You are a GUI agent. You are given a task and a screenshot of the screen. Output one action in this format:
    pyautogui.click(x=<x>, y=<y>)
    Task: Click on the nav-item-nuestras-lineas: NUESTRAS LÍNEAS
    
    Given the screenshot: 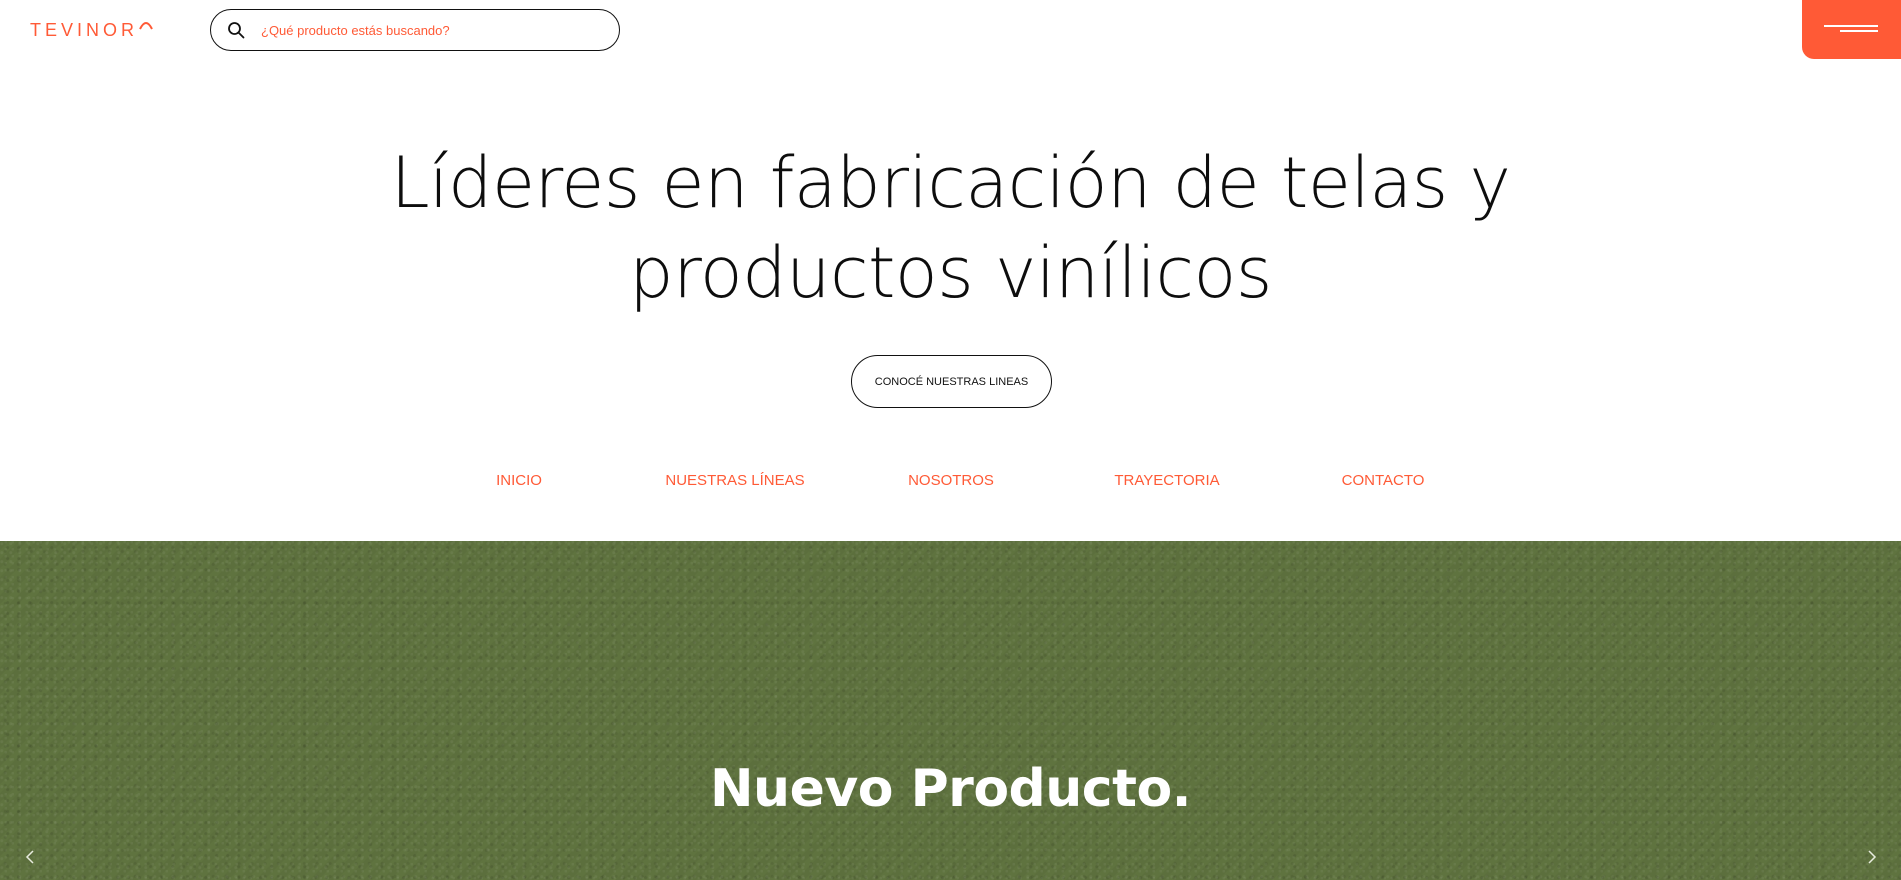 What is the action you would take?
    pyautogui.click(x=734, y=480)
    